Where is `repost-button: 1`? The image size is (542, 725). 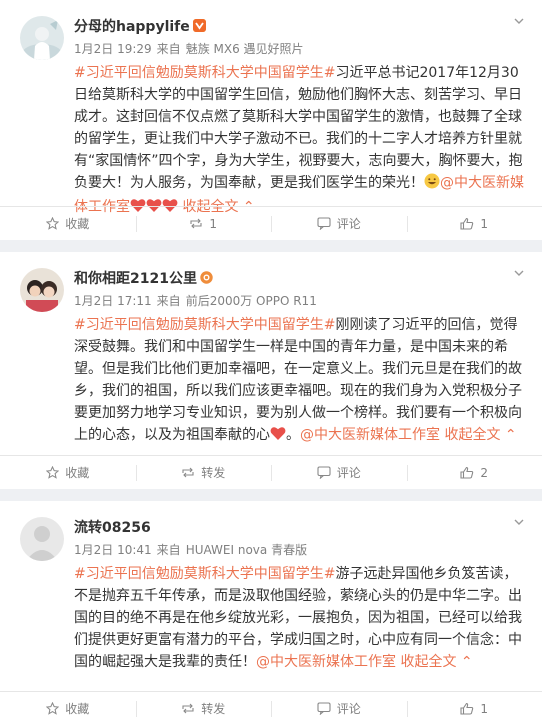
repost-button: 1 is located at coordinates (203, 223).